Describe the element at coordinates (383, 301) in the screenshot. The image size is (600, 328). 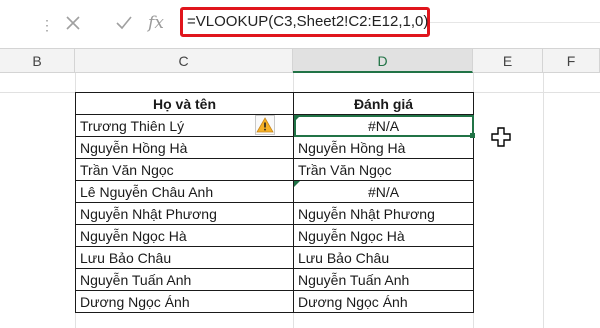
I see `result-cell: Dương Ngọc Ánh` at that location.